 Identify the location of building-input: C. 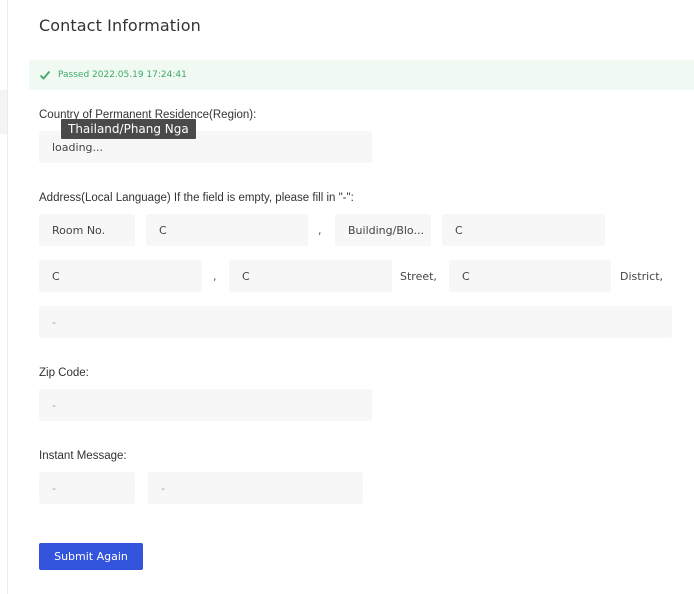
(523, 230).